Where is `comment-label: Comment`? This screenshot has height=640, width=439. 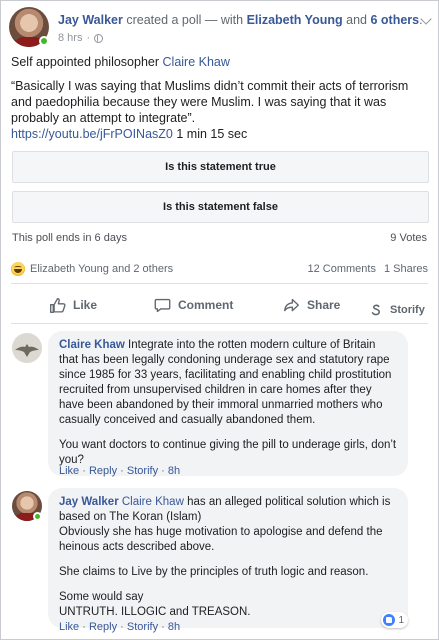 comment-label: Comment is located at coordinates (206, 305).